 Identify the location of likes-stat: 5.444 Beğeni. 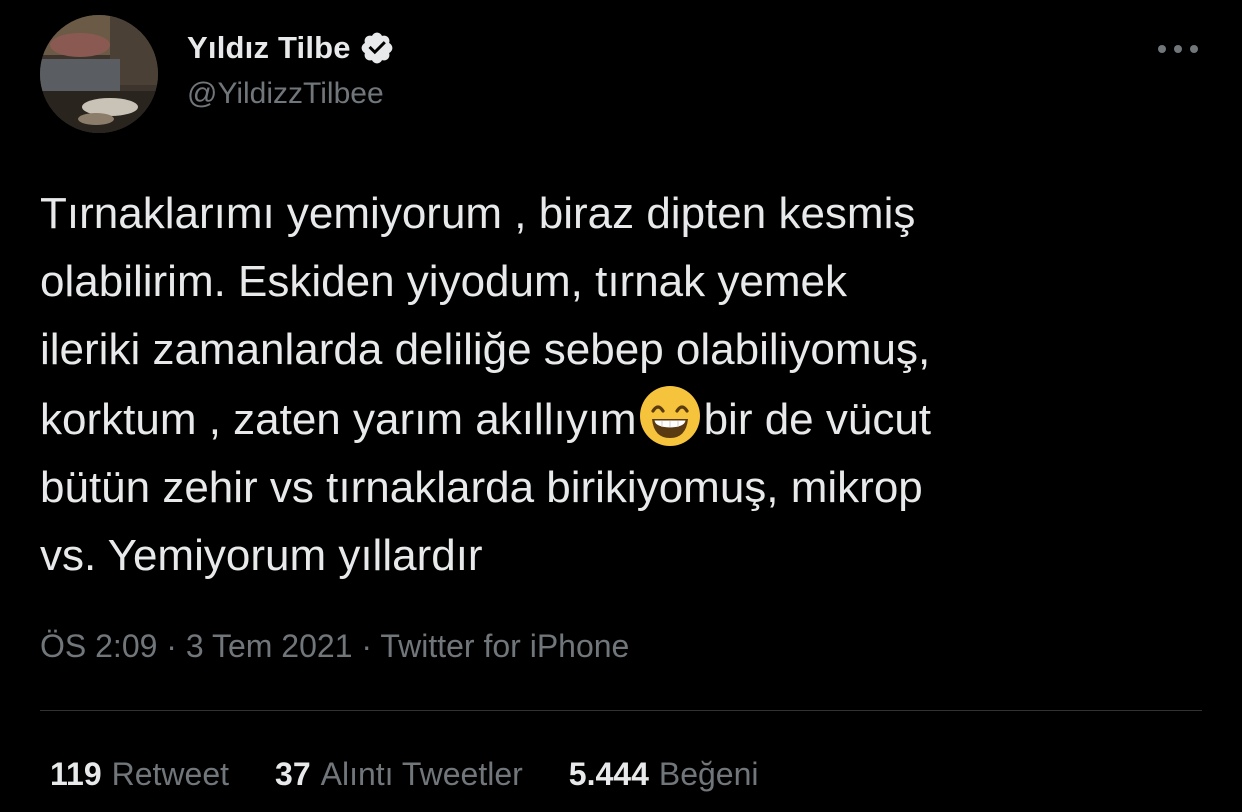
(664, 774).